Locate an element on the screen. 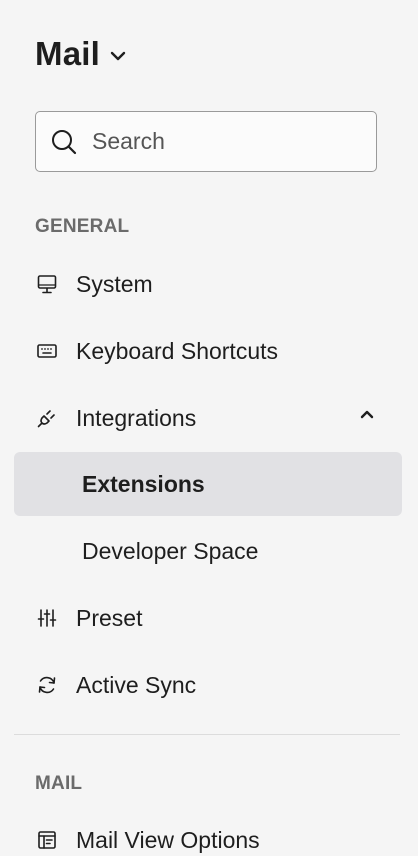 This screenshot has height=856, width=418. sliders-icon is located at coordinates (47, 618).